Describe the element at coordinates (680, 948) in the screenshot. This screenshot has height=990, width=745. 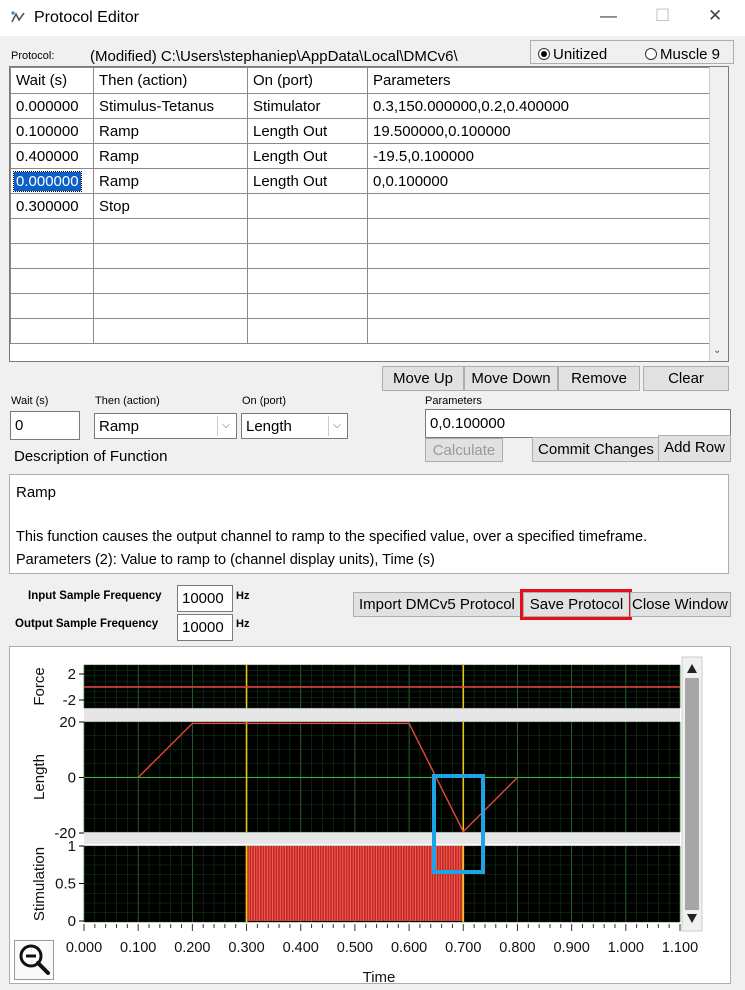
I see `x-tick-label: 1.100` at that location.